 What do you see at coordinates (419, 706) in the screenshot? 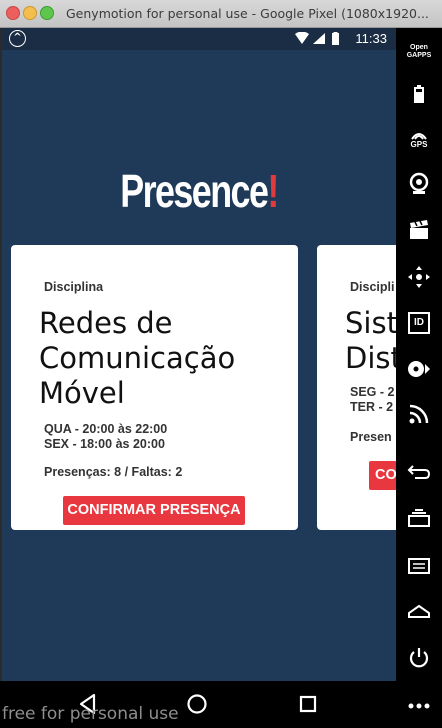
I see `more-icon` at bounding box center [419, 706].